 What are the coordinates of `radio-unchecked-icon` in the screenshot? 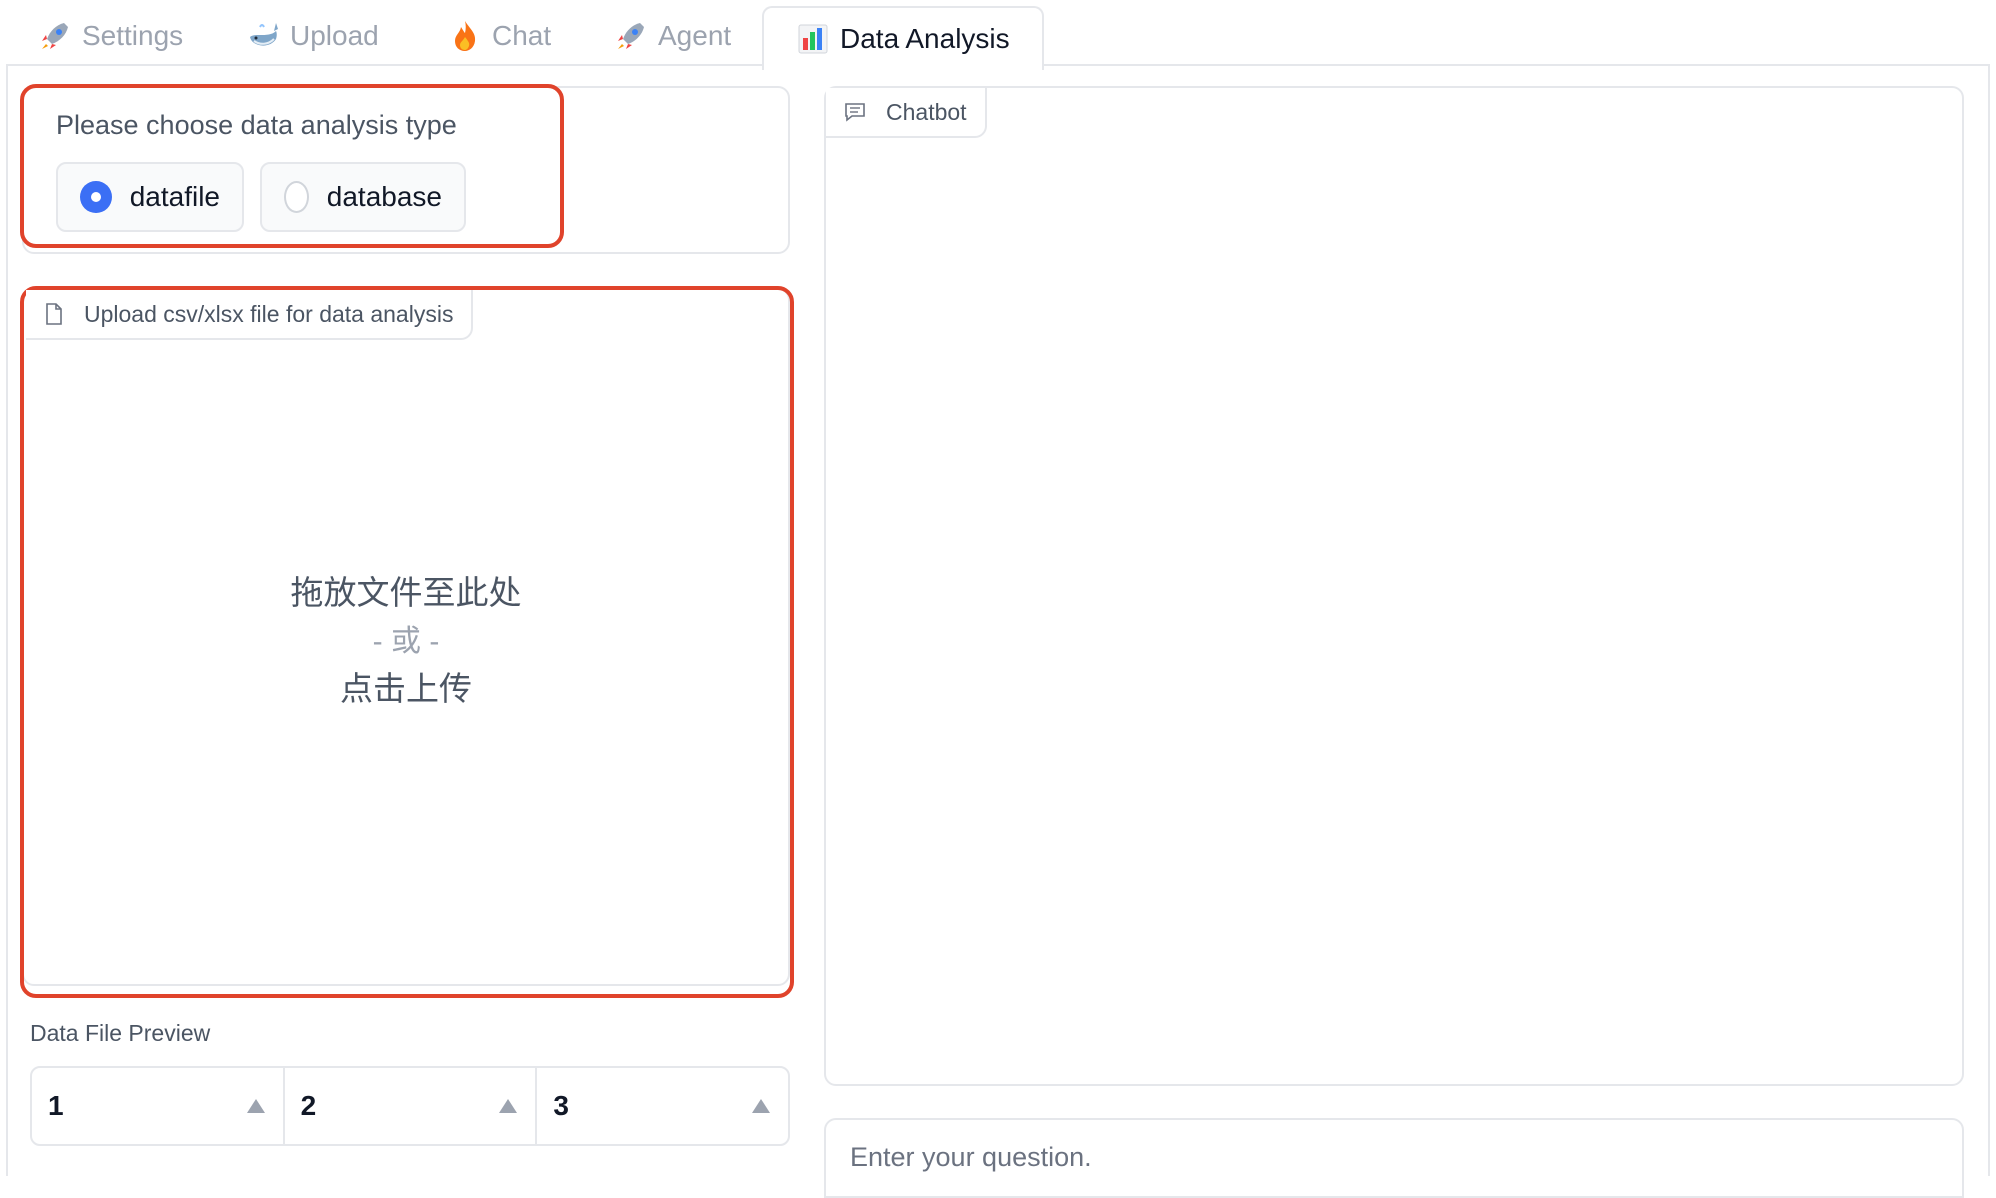 It's located at (296, 197).